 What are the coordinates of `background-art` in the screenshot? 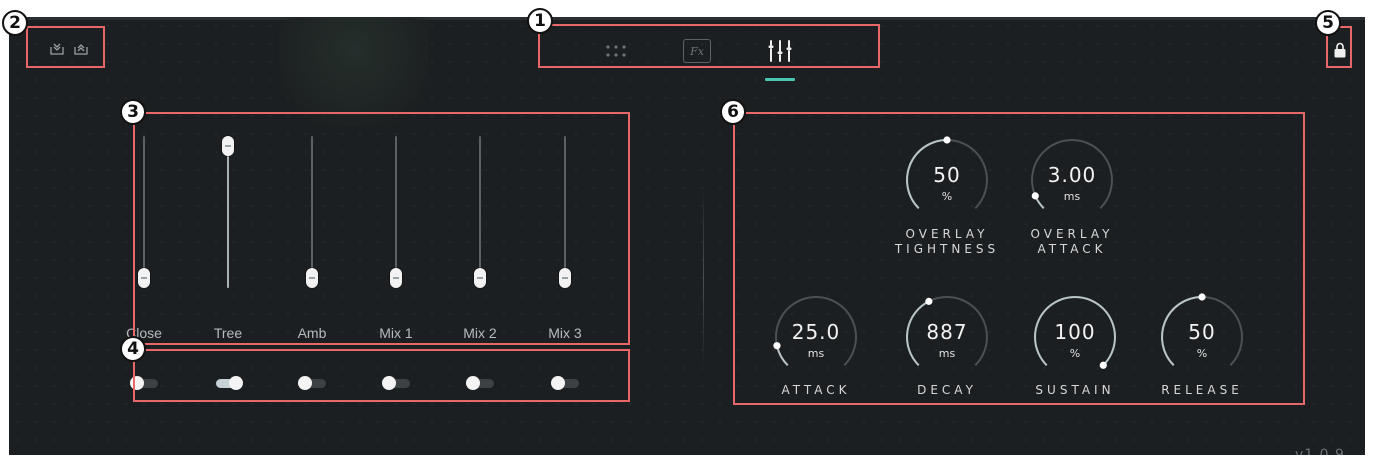 It's located at (354, 72).